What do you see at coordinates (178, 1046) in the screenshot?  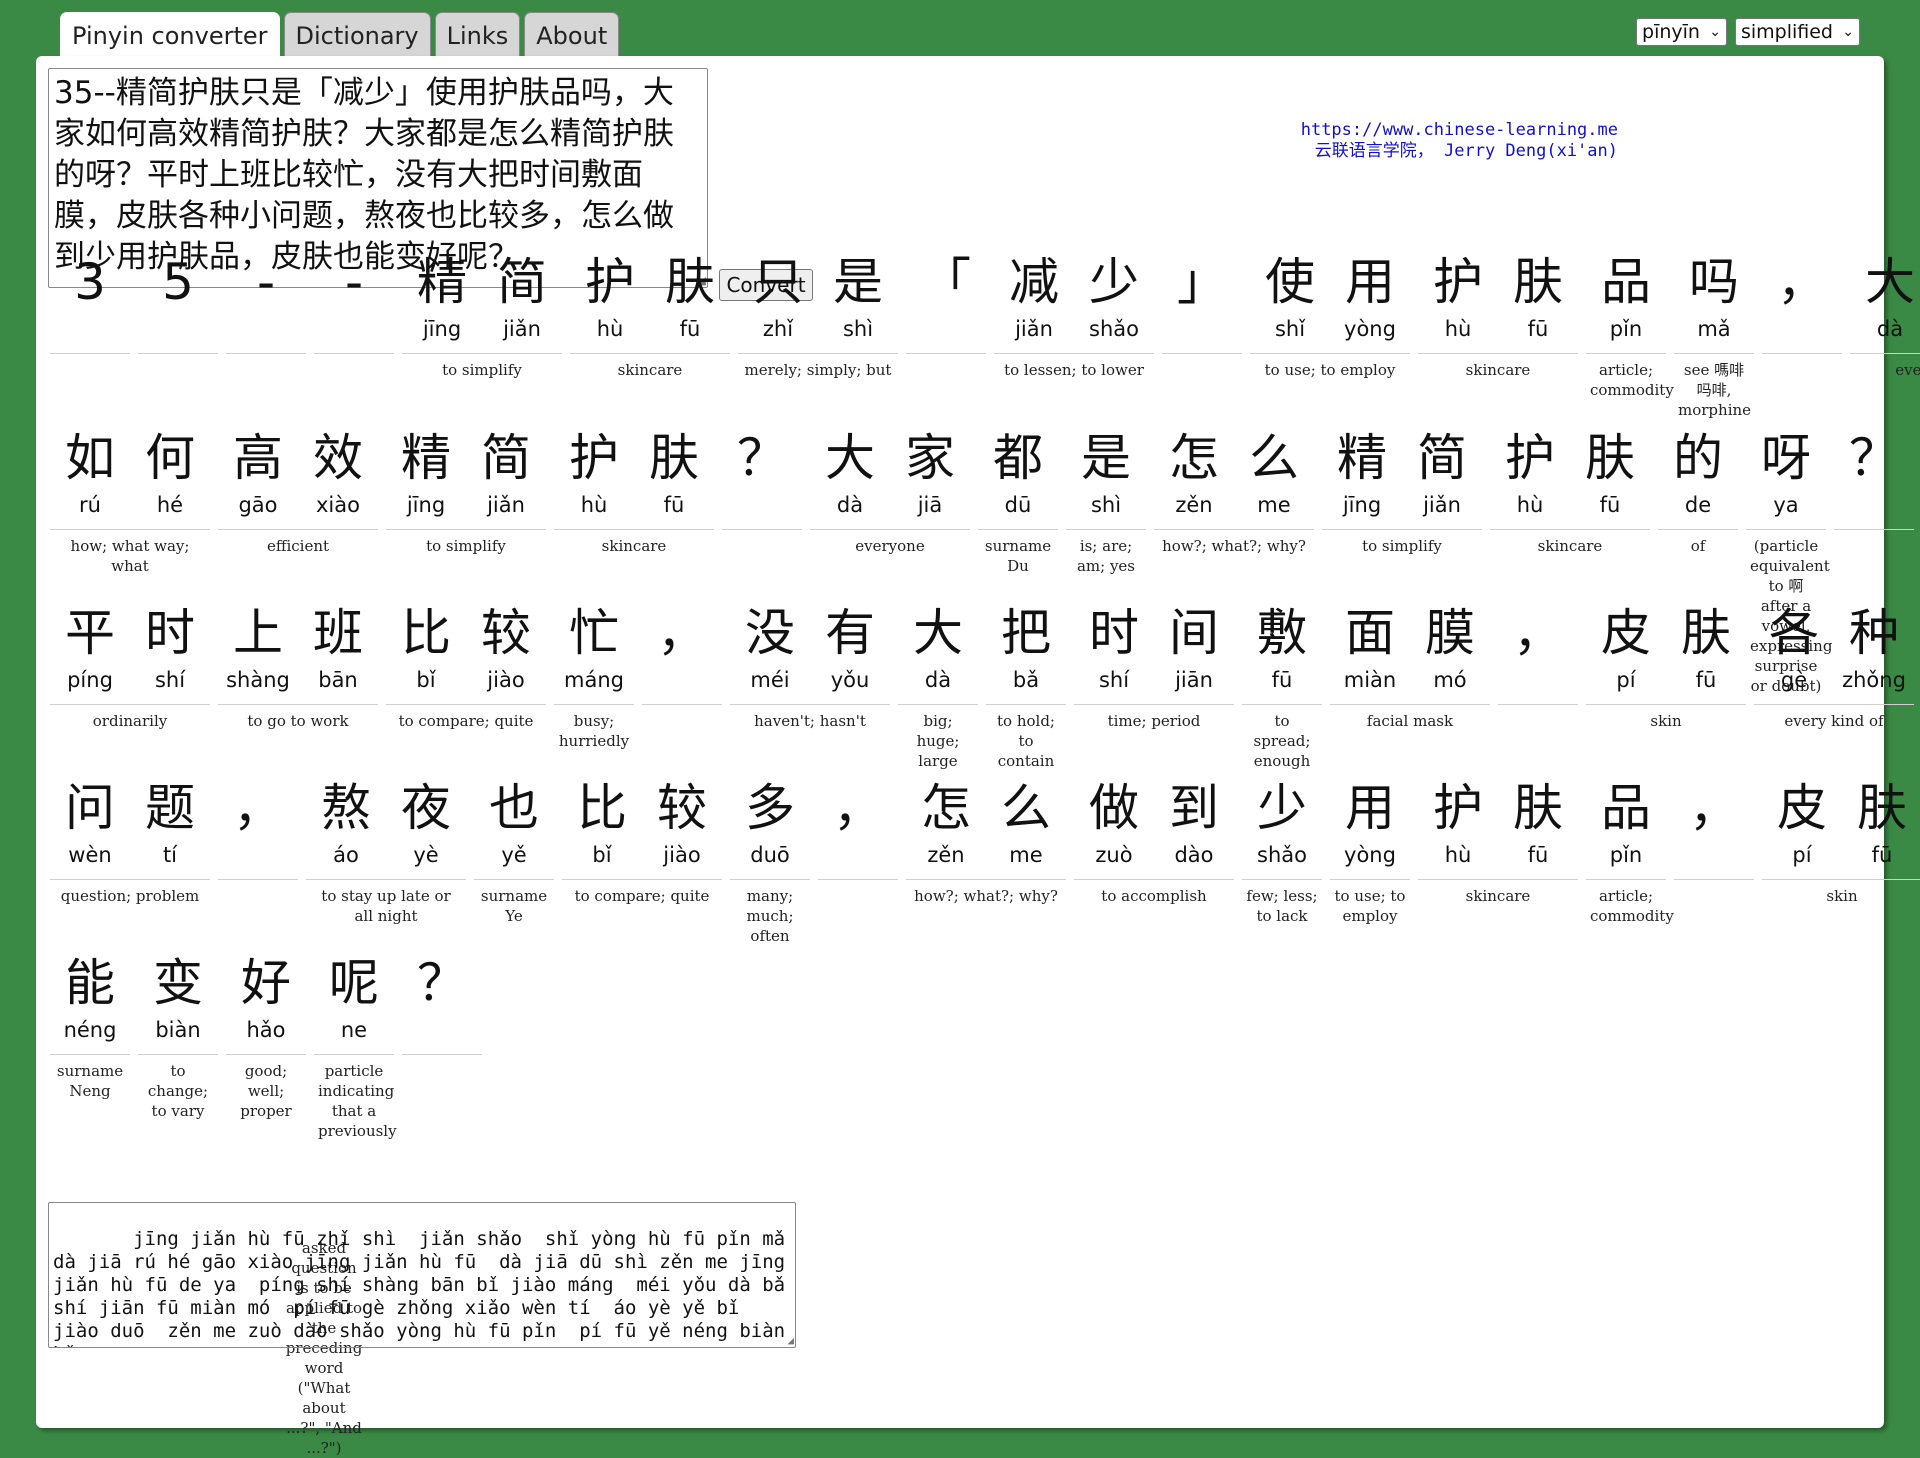 I see `word-group: 变 biàn to change; to vary` at bounding box center [178, 1046].